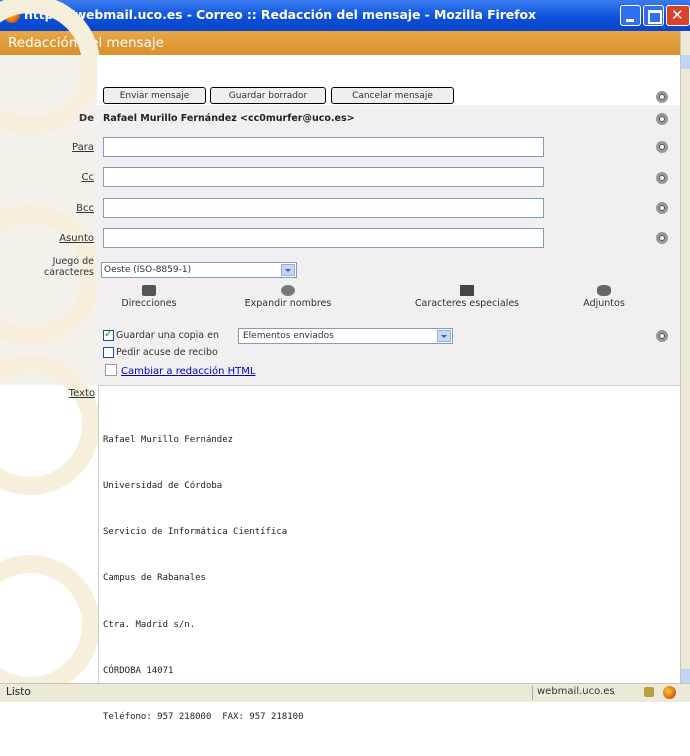 The image size is (690, 756). I want to click on signature-line: Teléfono: 957 218000 FAX: 957 218100, so click(203, 717).